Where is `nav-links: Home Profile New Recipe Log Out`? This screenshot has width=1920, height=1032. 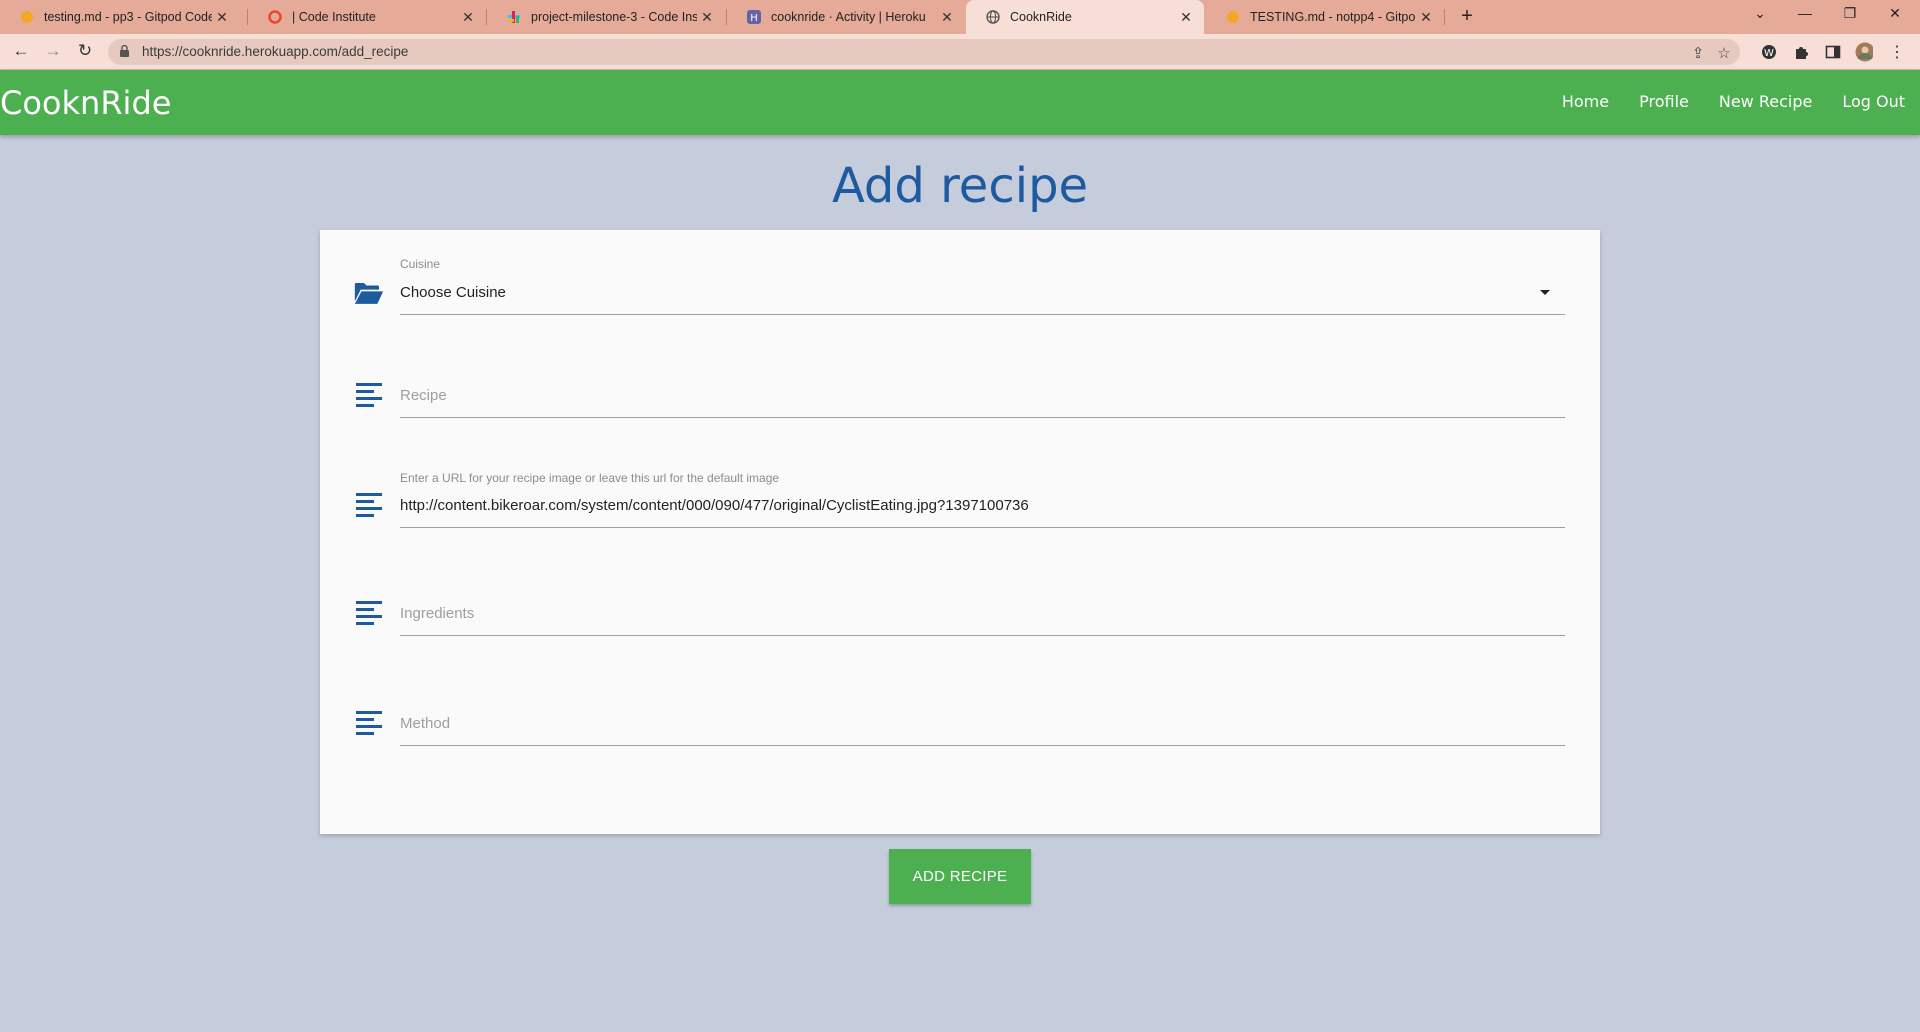
nav-links: Home Profile New Recipe Log Out is located at coordinates (1733, 101).